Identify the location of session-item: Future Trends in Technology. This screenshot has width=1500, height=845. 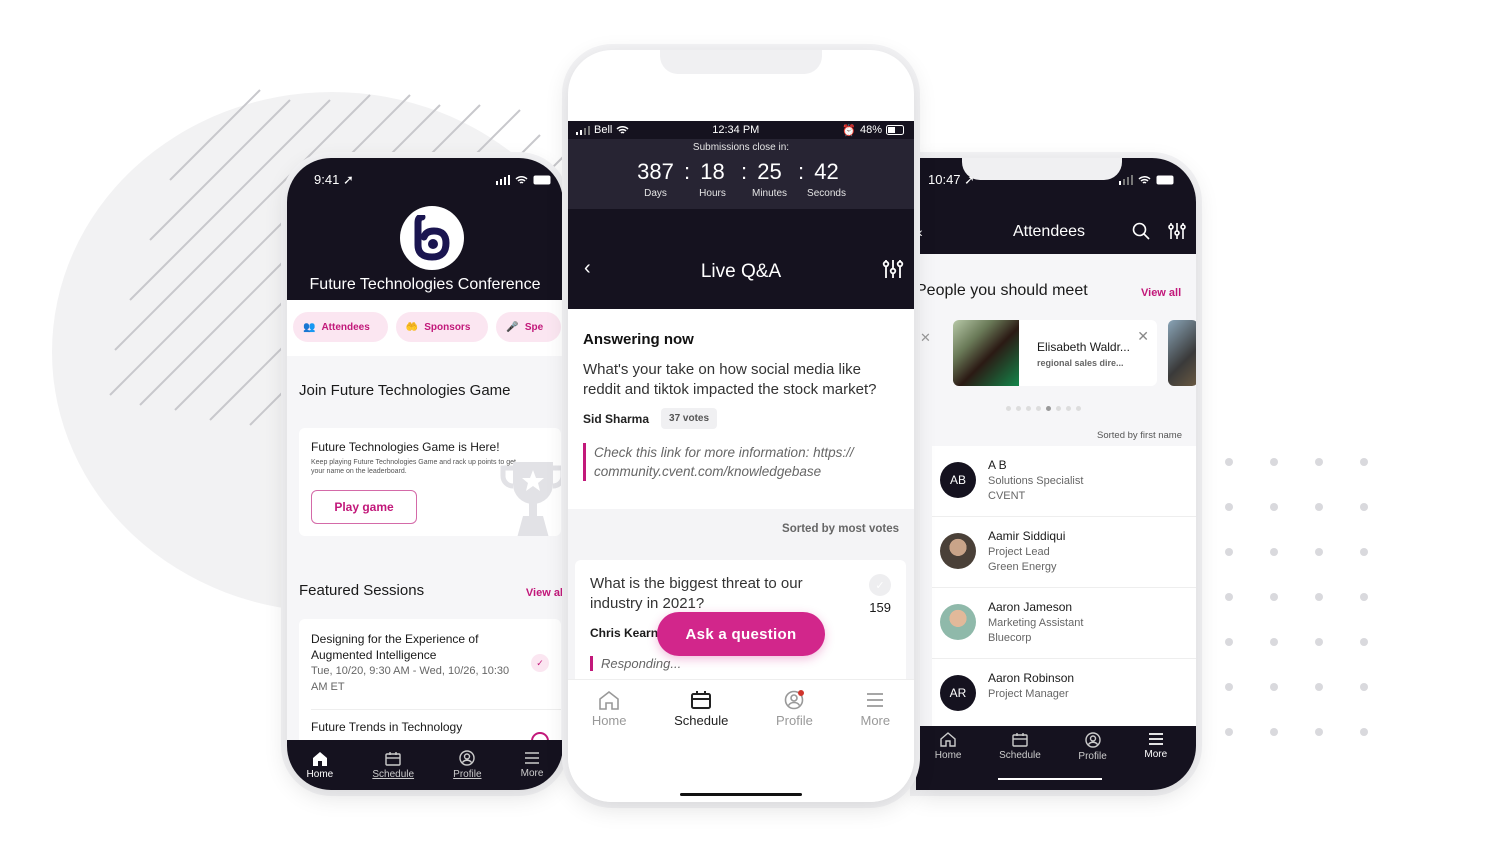
(418, 727).